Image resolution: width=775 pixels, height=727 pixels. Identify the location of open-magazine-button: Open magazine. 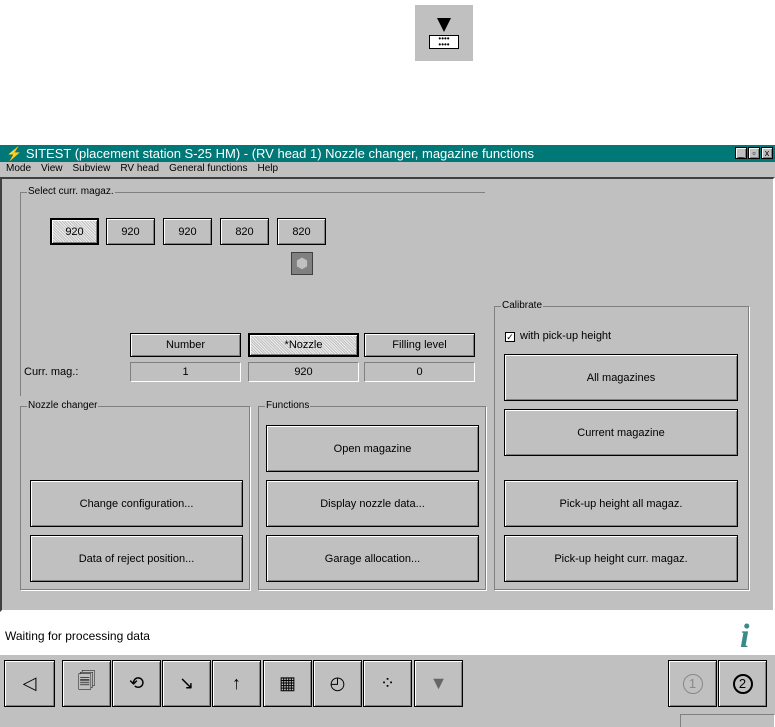
(372, 448).